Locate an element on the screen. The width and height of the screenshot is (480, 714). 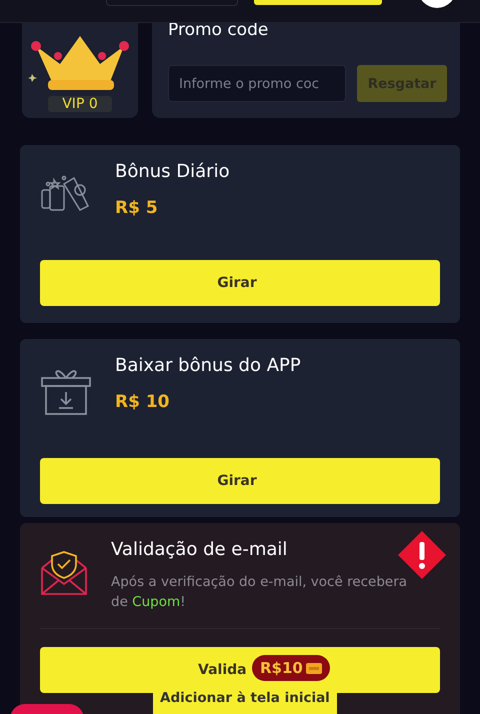
bonus-amount: R$ 10 is located at coordinates (142, 402).